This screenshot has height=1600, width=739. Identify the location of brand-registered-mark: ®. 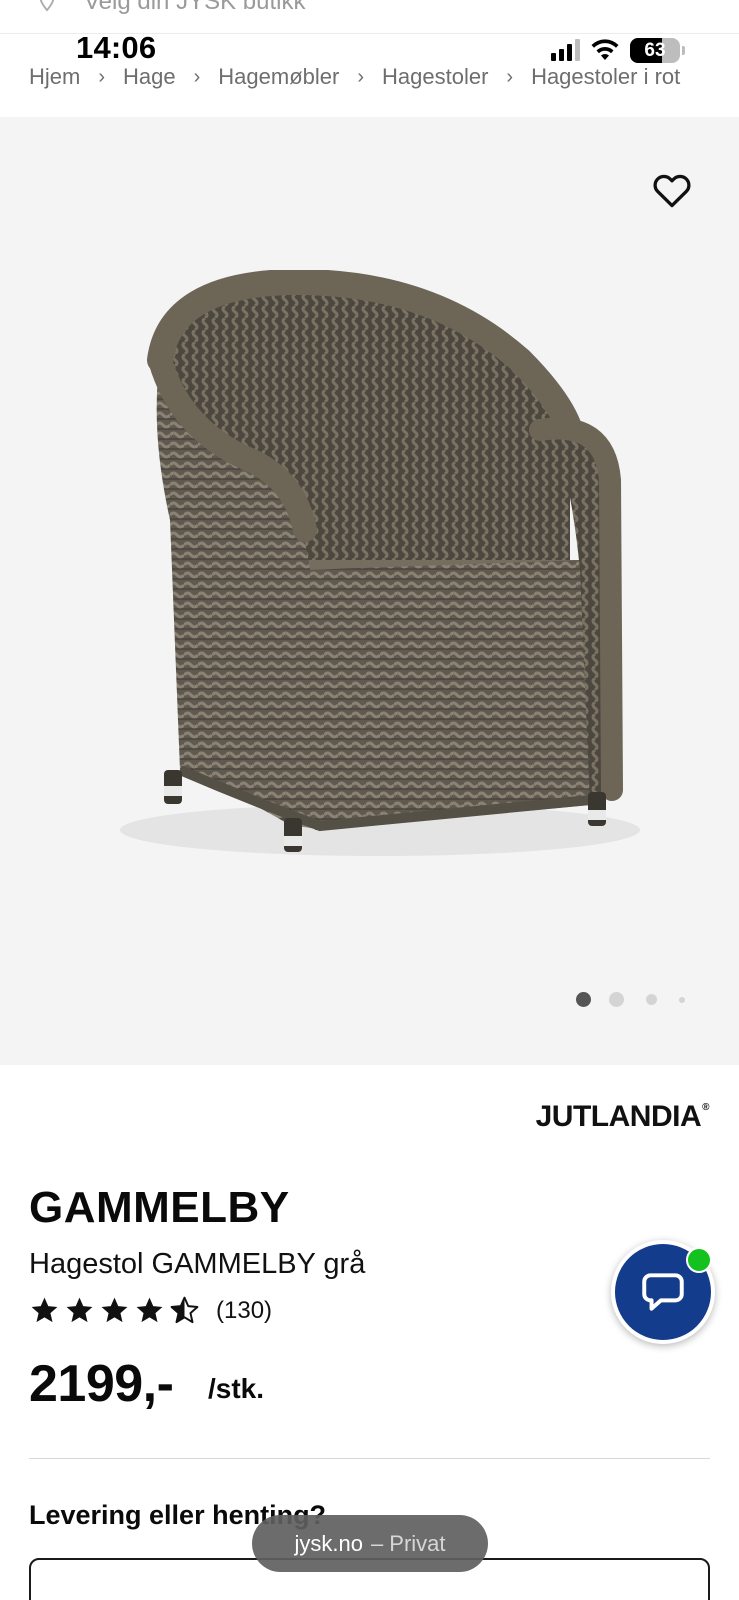
(705, 1107).